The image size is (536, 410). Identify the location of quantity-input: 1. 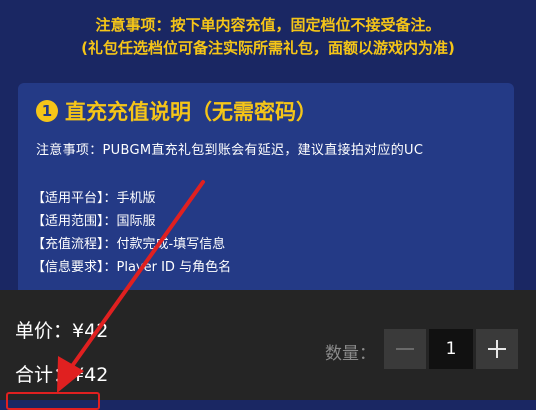
(451, 349).